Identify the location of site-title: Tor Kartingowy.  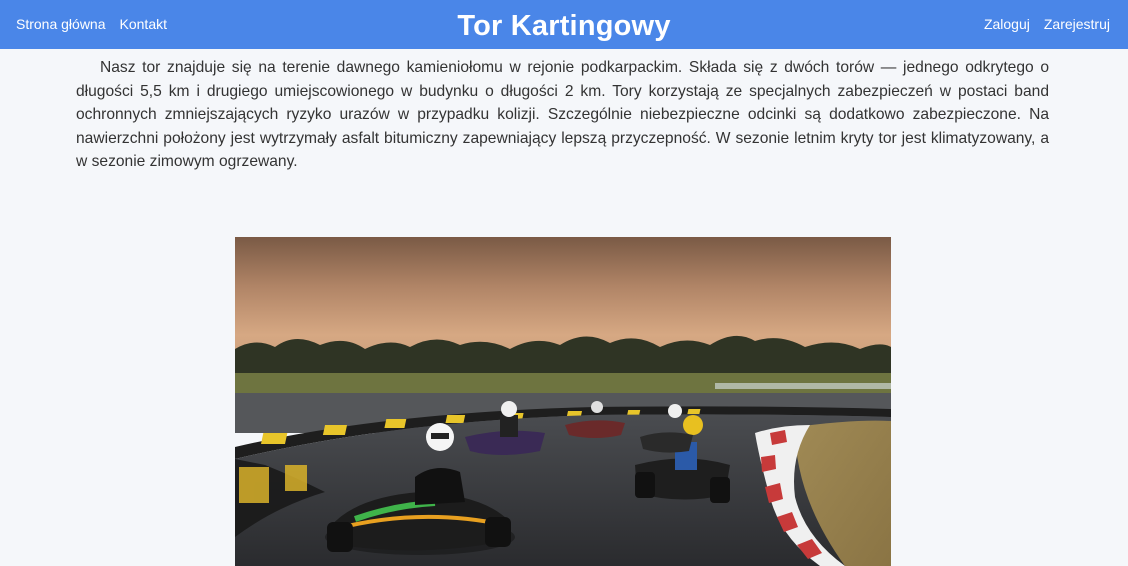
(564, 26).